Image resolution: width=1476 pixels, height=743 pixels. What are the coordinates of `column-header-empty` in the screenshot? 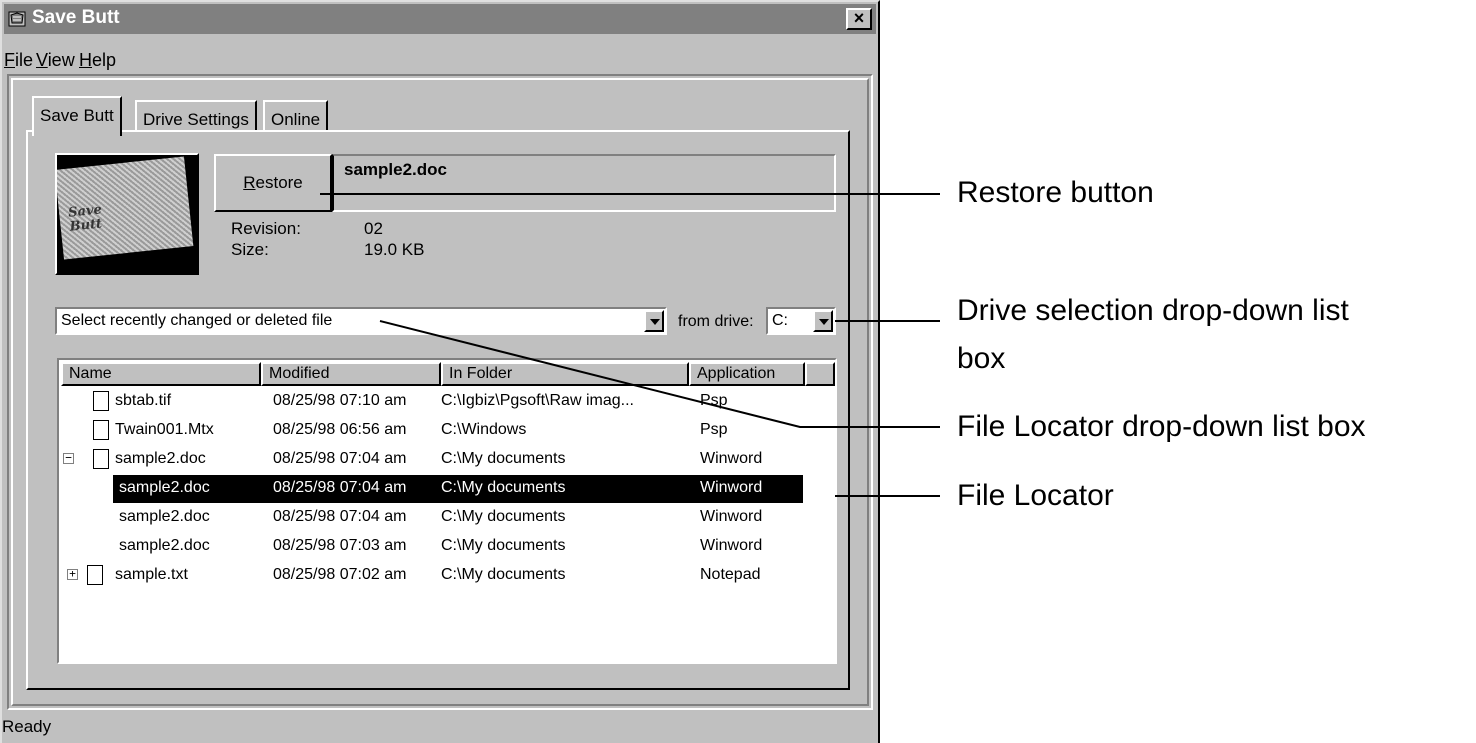 It's located at (820, 374).